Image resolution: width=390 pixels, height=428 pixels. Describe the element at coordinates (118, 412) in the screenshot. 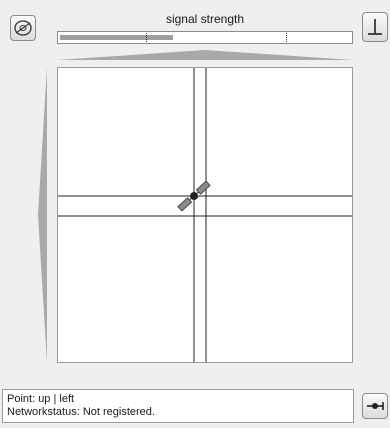

I see `network-status-value: Not registered.` at that location.